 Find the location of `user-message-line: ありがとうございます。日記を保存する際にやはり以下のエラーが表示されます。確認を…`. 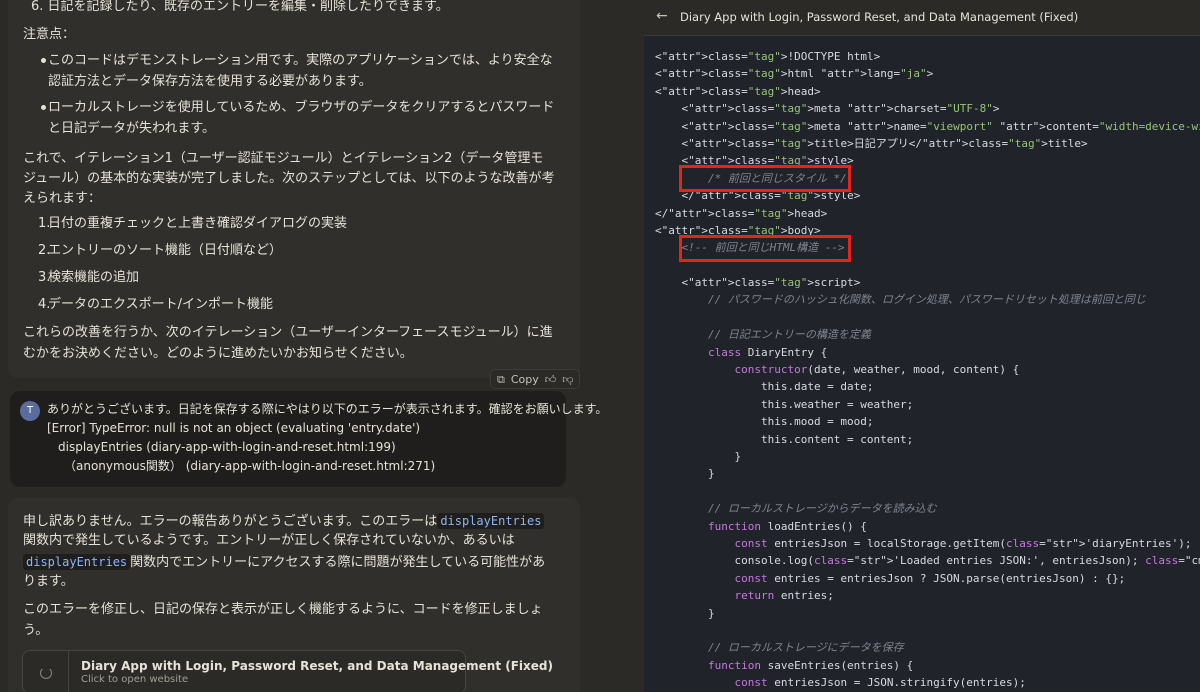

user-message-line: ありがとうございます。日記を保存する際にやはり以下のエラーが表示されます。確認を… is located at coordinates (327, 409).